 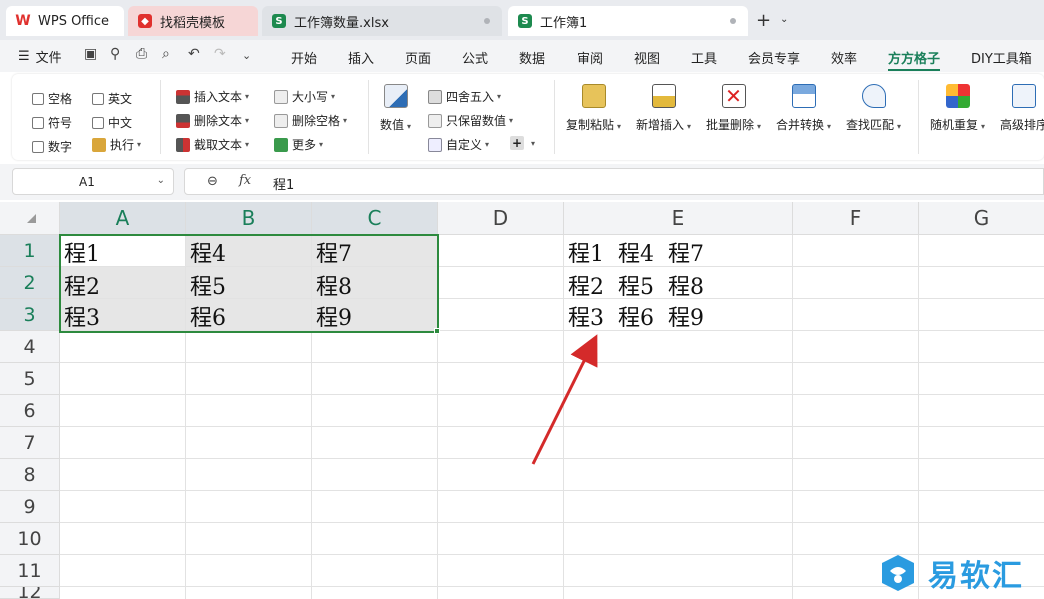 What do you see at coordinates (976, 576) in the screenshot?
I see `watermark-text: 易软汇` at bounding box center [976, 576].